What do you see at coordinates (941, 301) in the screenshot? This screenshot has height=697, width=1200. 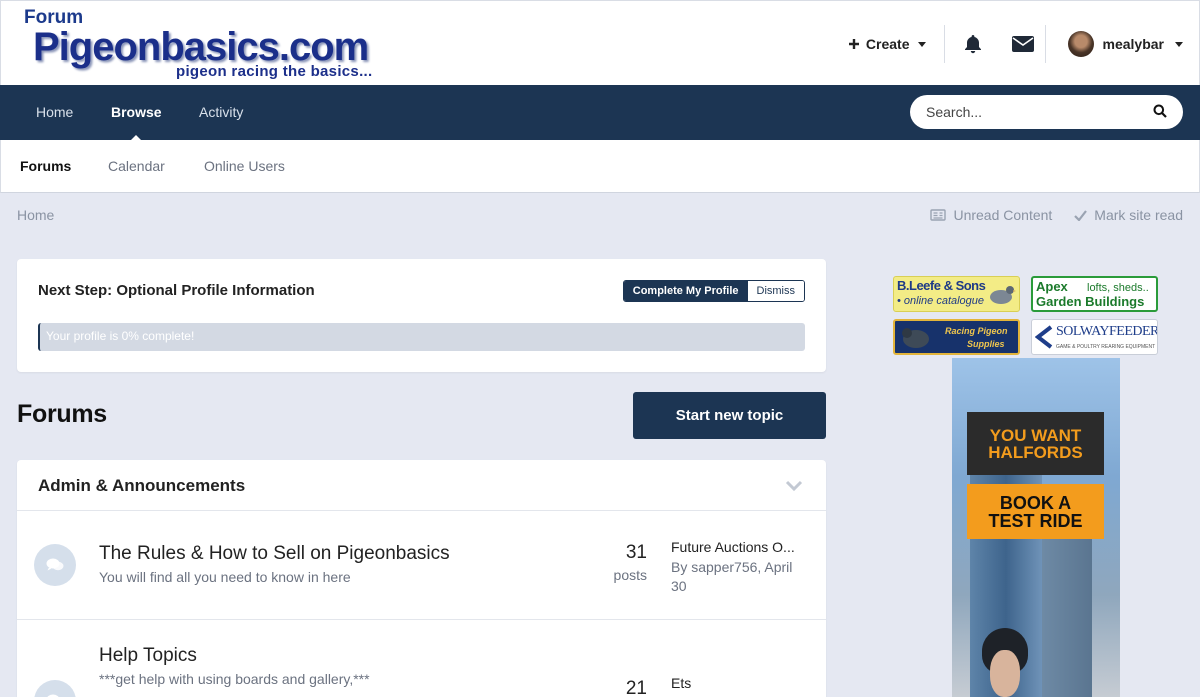 I see `ad-text: • online catalogue` at bounding box center [941, 301].